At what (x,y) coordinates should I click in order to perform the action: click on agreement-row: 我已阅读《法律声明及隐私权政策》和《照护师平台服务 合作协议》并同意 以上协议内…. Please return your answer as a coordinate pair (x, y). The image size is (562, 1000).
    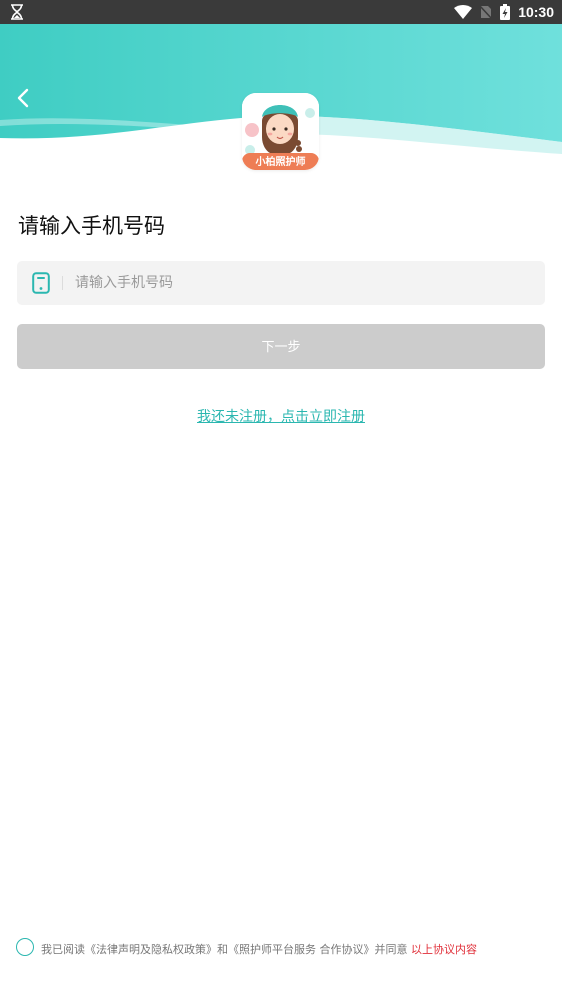
    Looking at the image, I should click on (286, 948).